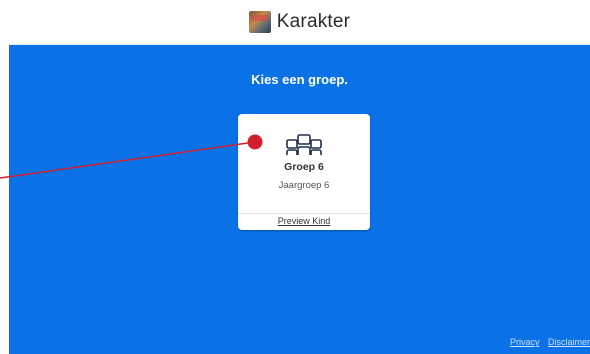  I want to click on brand: Karakter, so click(299, 22).